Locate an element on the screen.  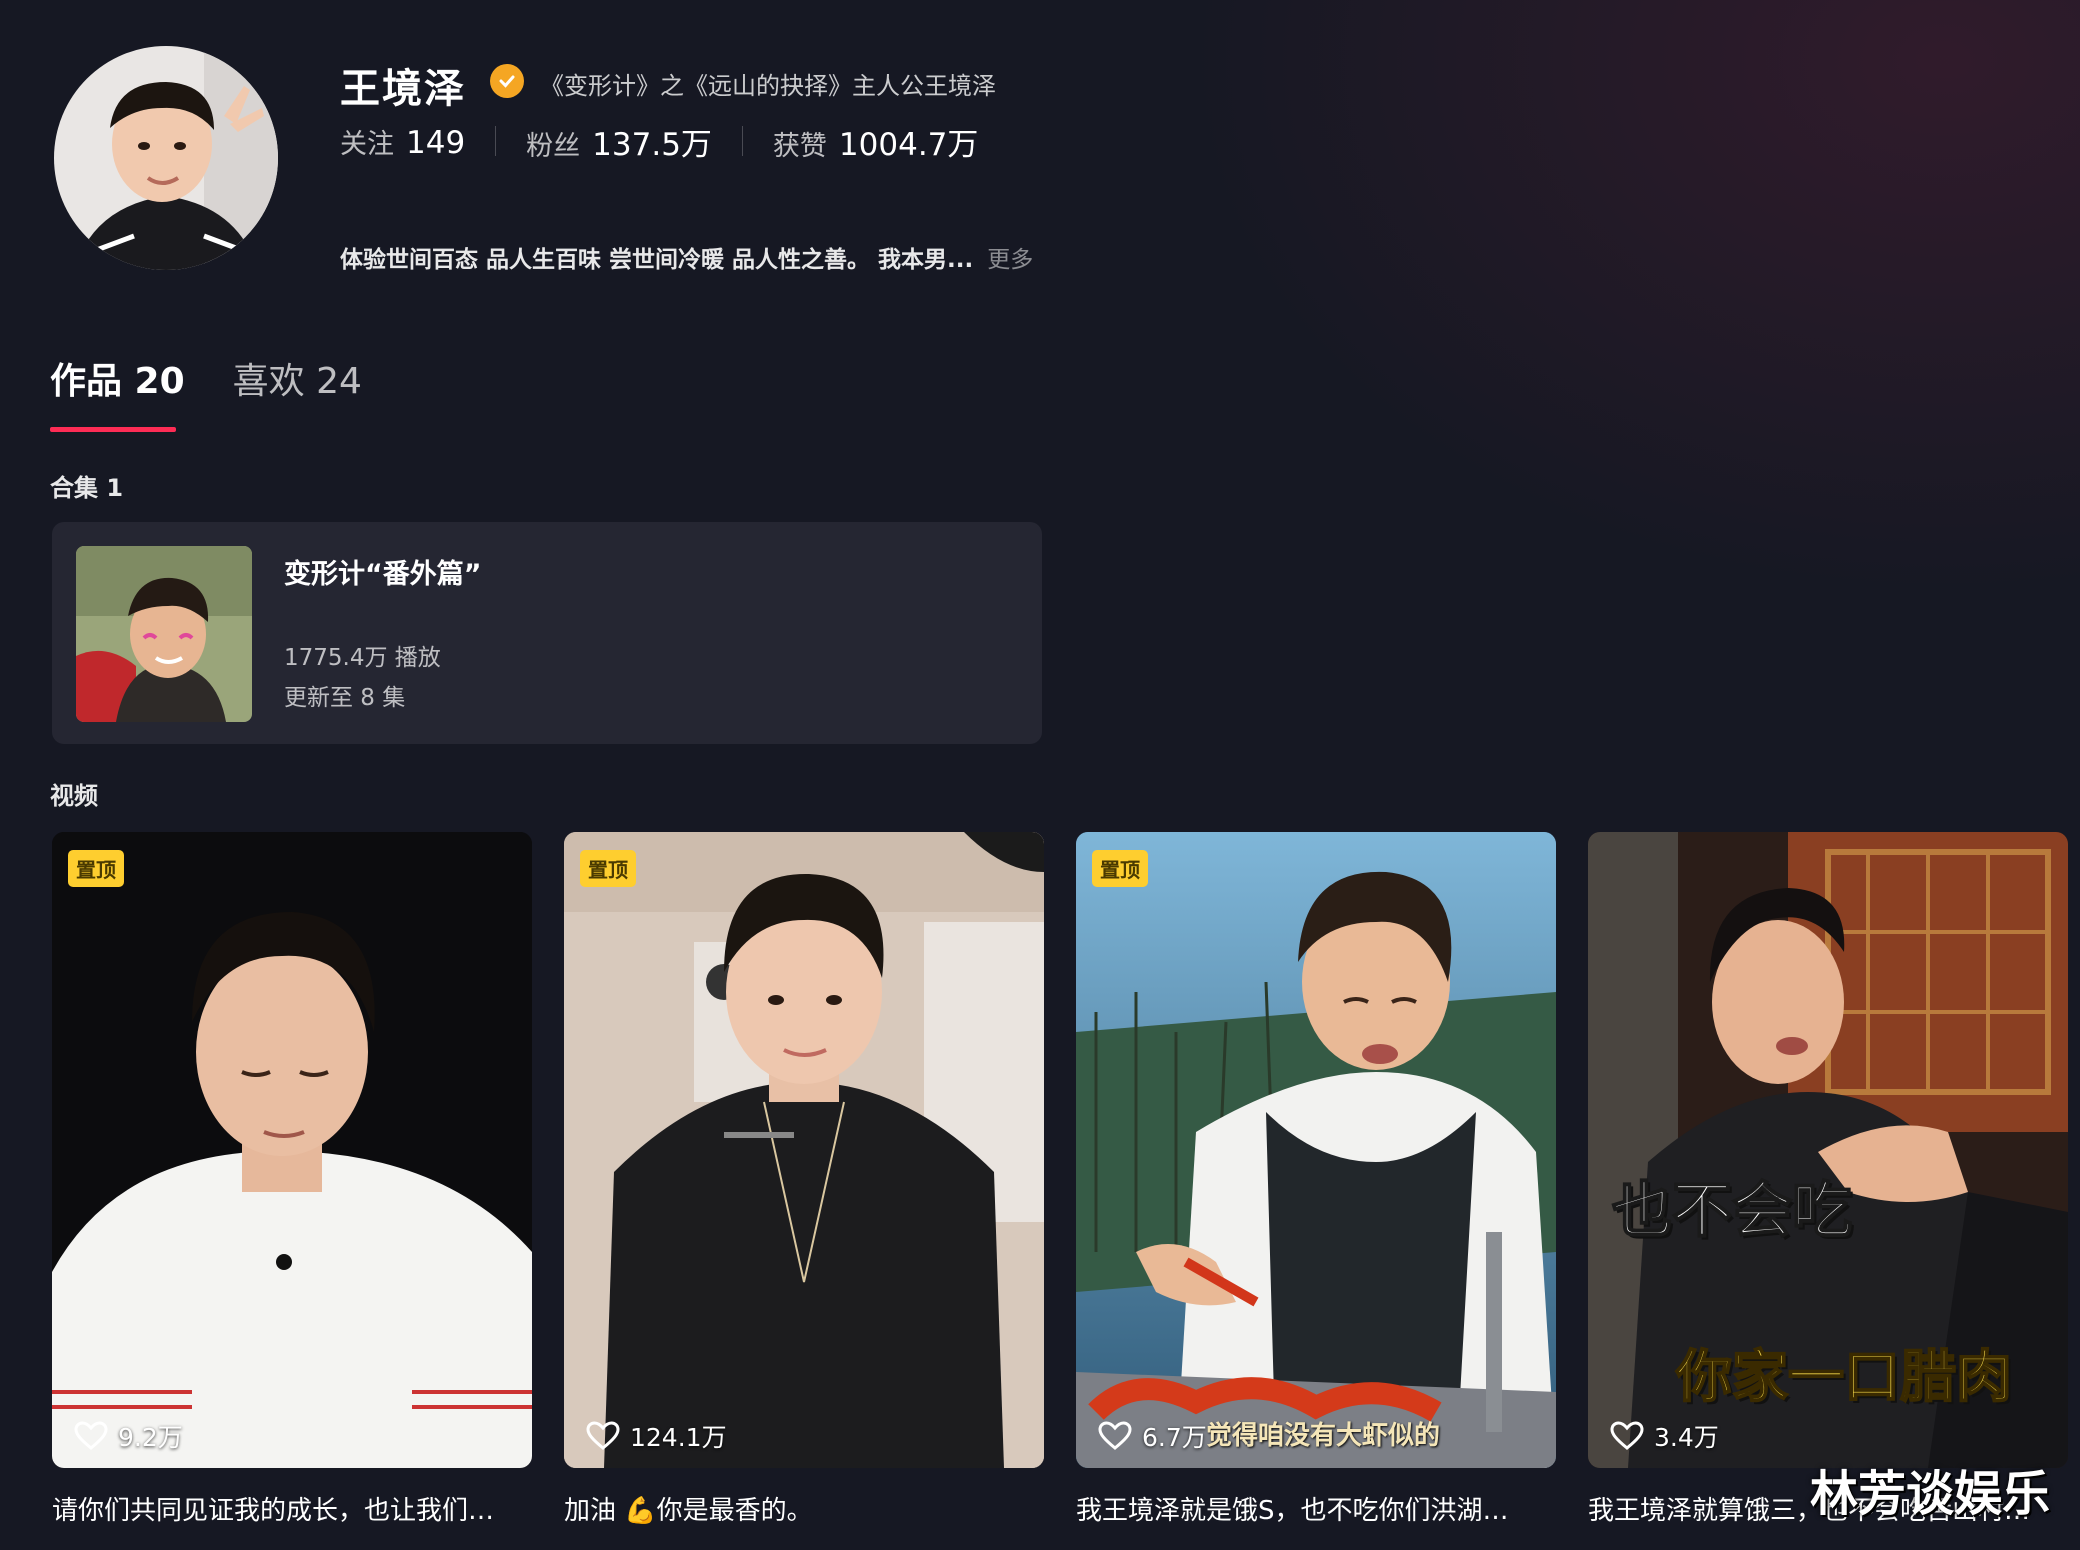
video-thumbnail: 也不会吃 你家一口腊肉 3.4万 is located at coordinates (1828, 1150).